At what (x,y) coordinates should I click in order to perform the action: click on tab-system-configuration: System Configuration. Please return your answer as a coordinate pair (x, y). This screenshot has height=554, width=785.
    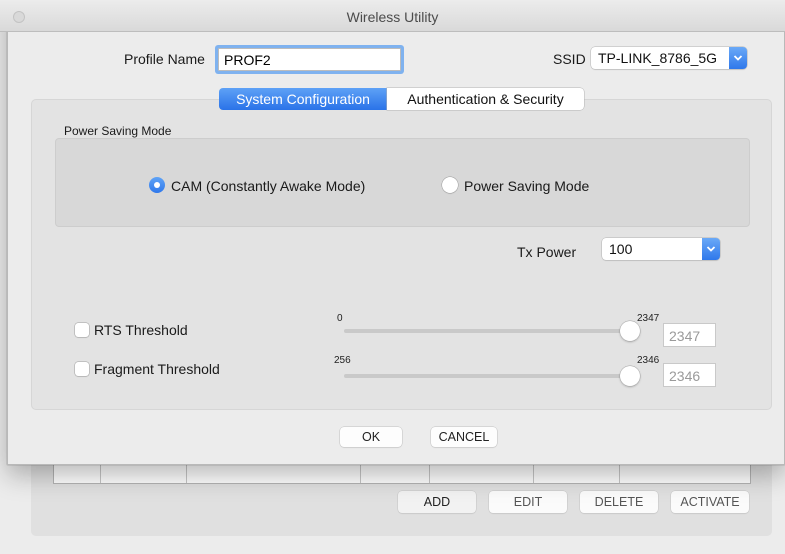
    Looking at the image, I should click on (303, 99).